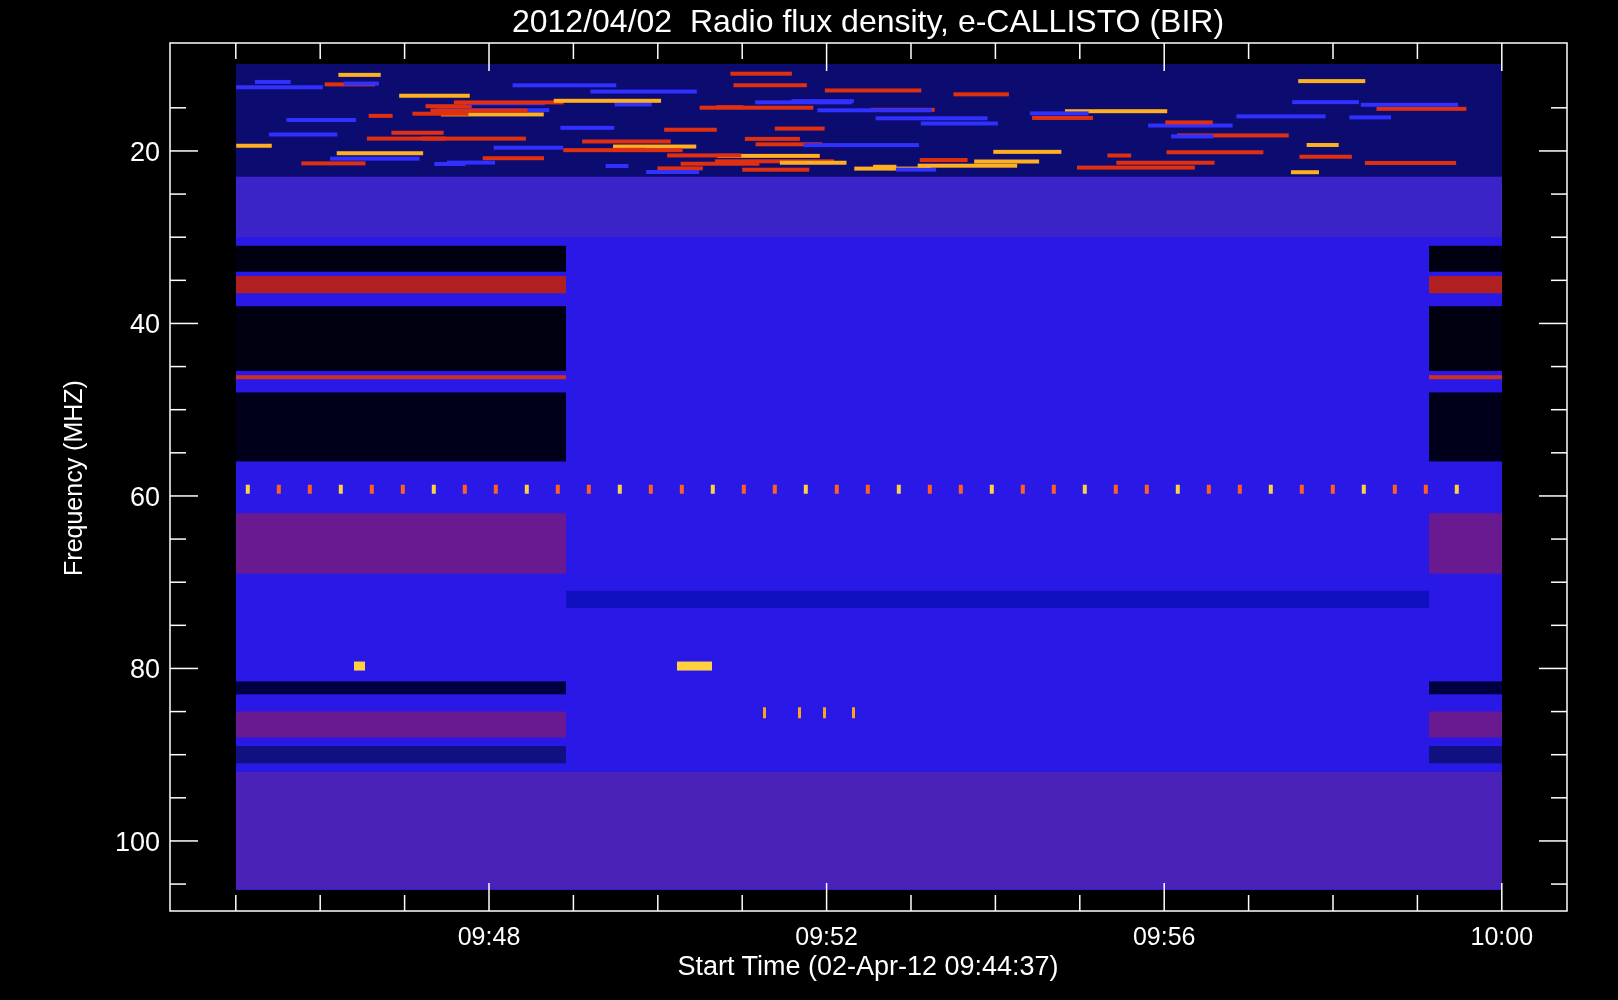 This screenshot has width=1618, height=1000. What do you see at coordinates (144, 151) in the screenshot?
I see `y-tick-label: 20` at bounding box center [144, 151].